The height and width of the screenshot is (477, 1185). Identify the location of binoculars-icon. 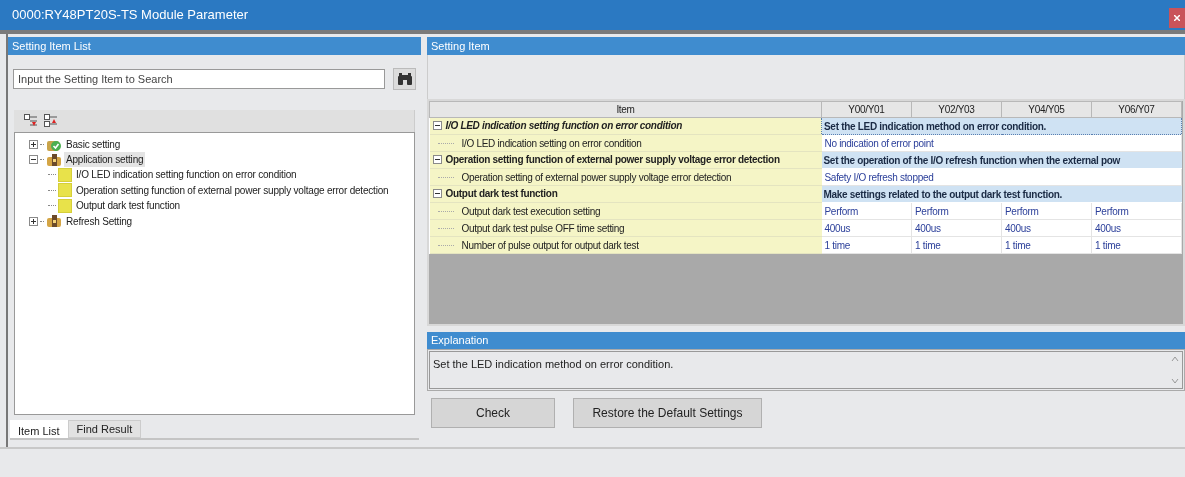
(404, 79).